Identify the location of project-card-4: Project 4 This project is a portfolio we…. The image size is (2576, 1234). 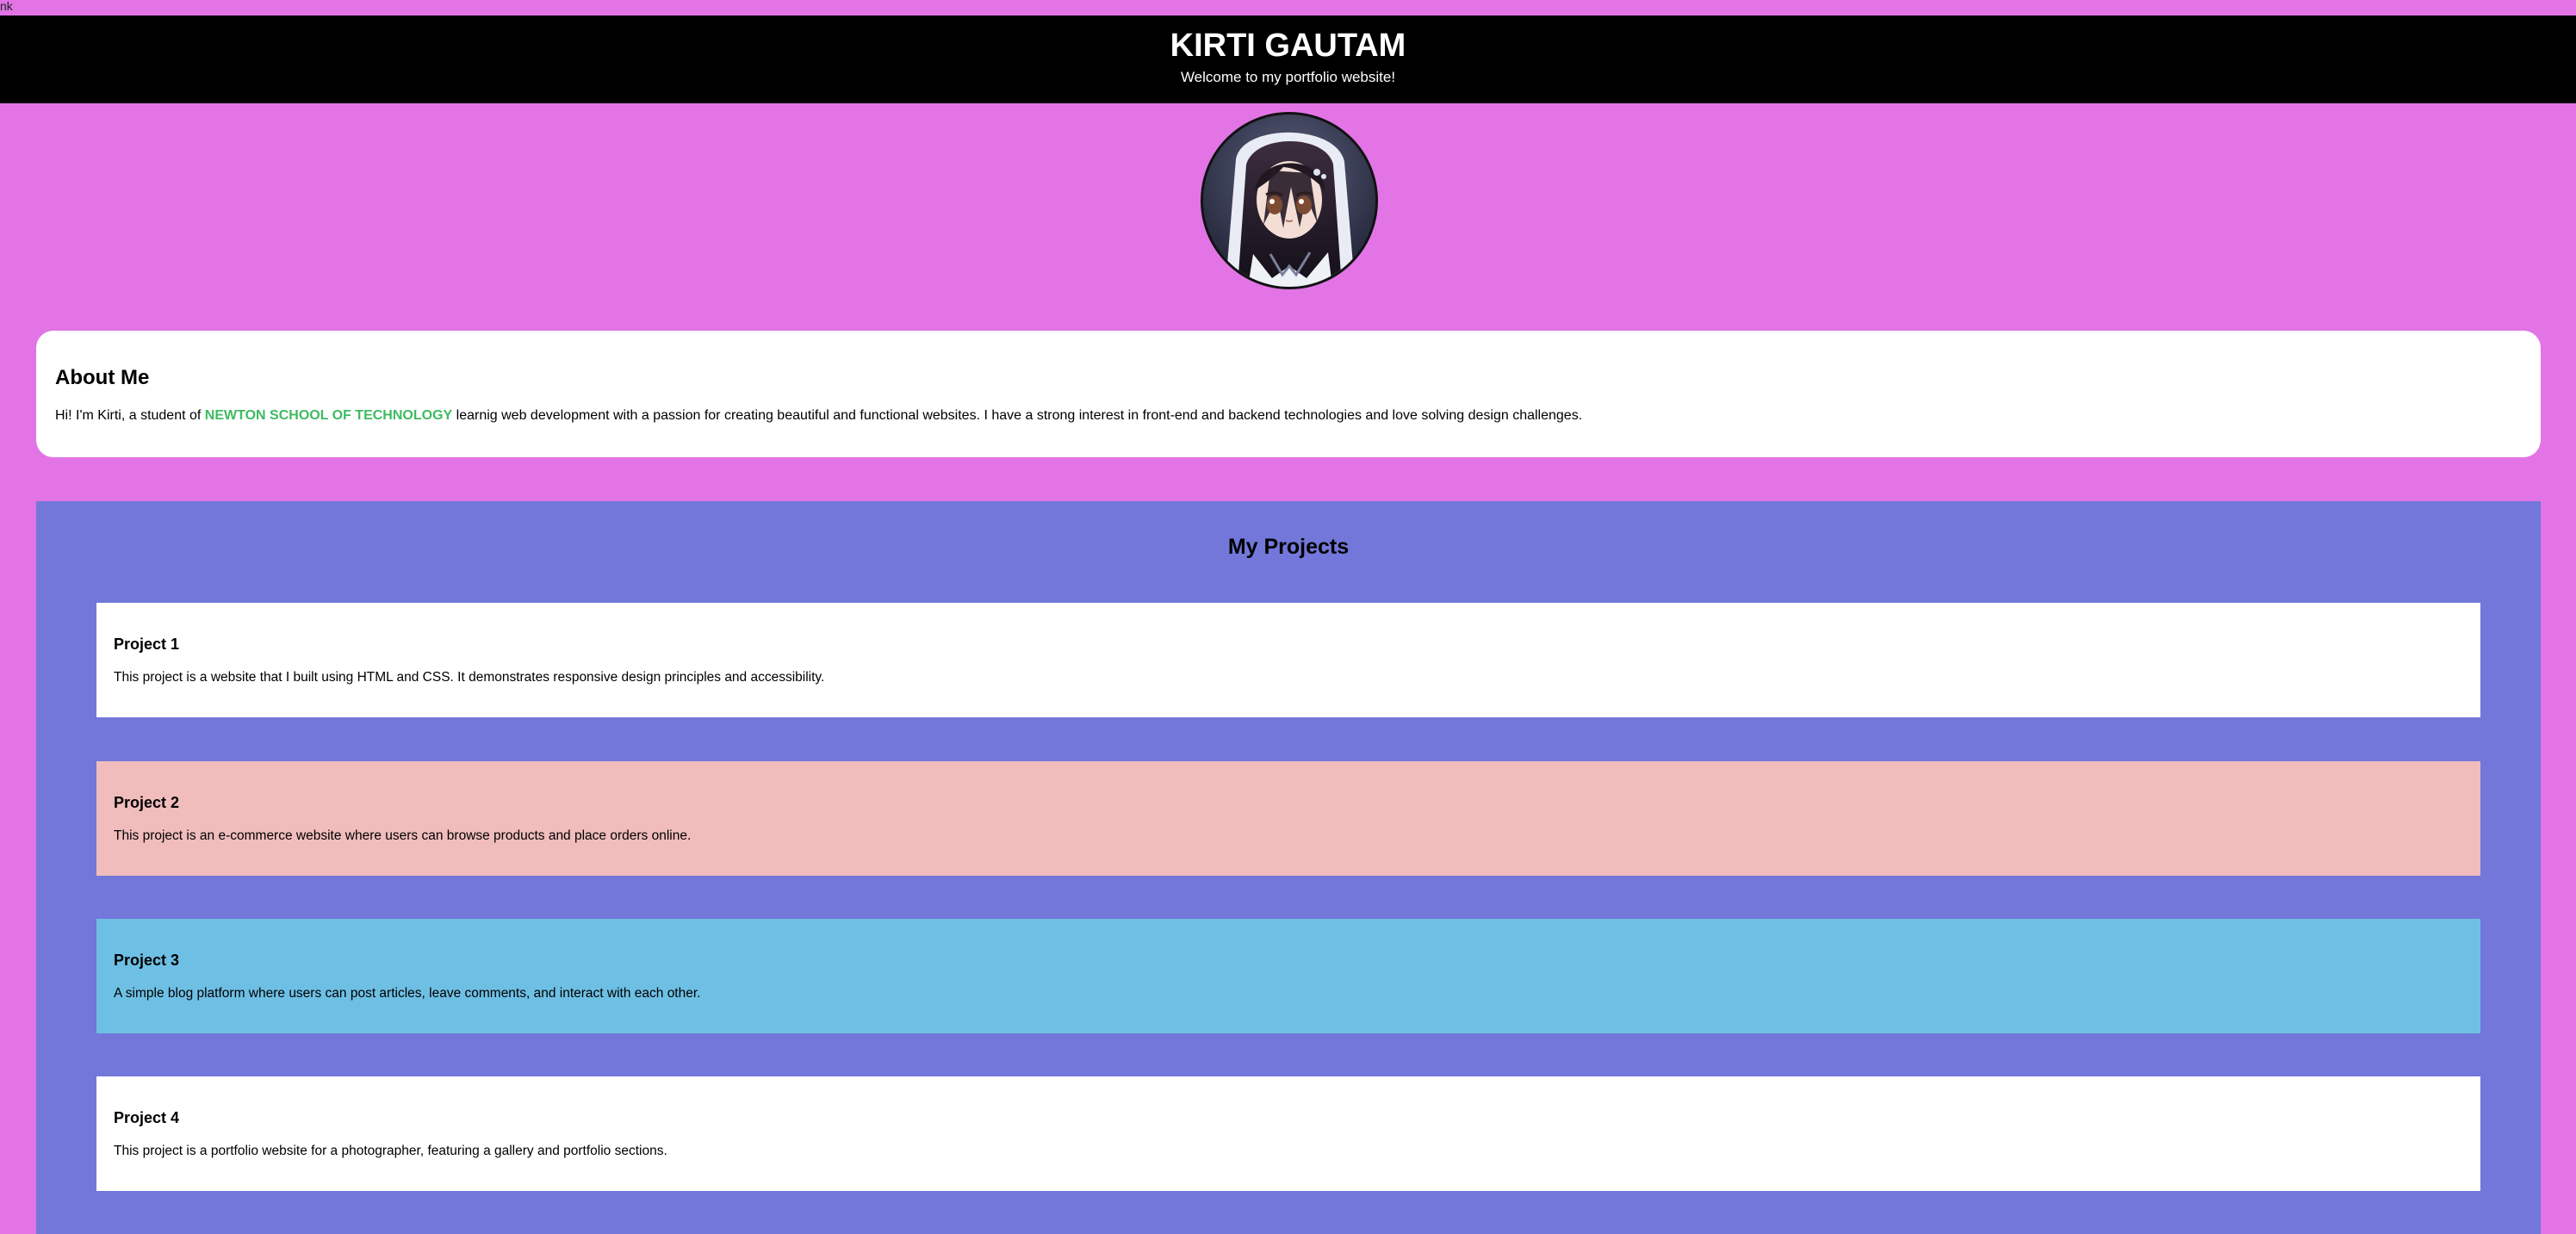
(1288, 1133).